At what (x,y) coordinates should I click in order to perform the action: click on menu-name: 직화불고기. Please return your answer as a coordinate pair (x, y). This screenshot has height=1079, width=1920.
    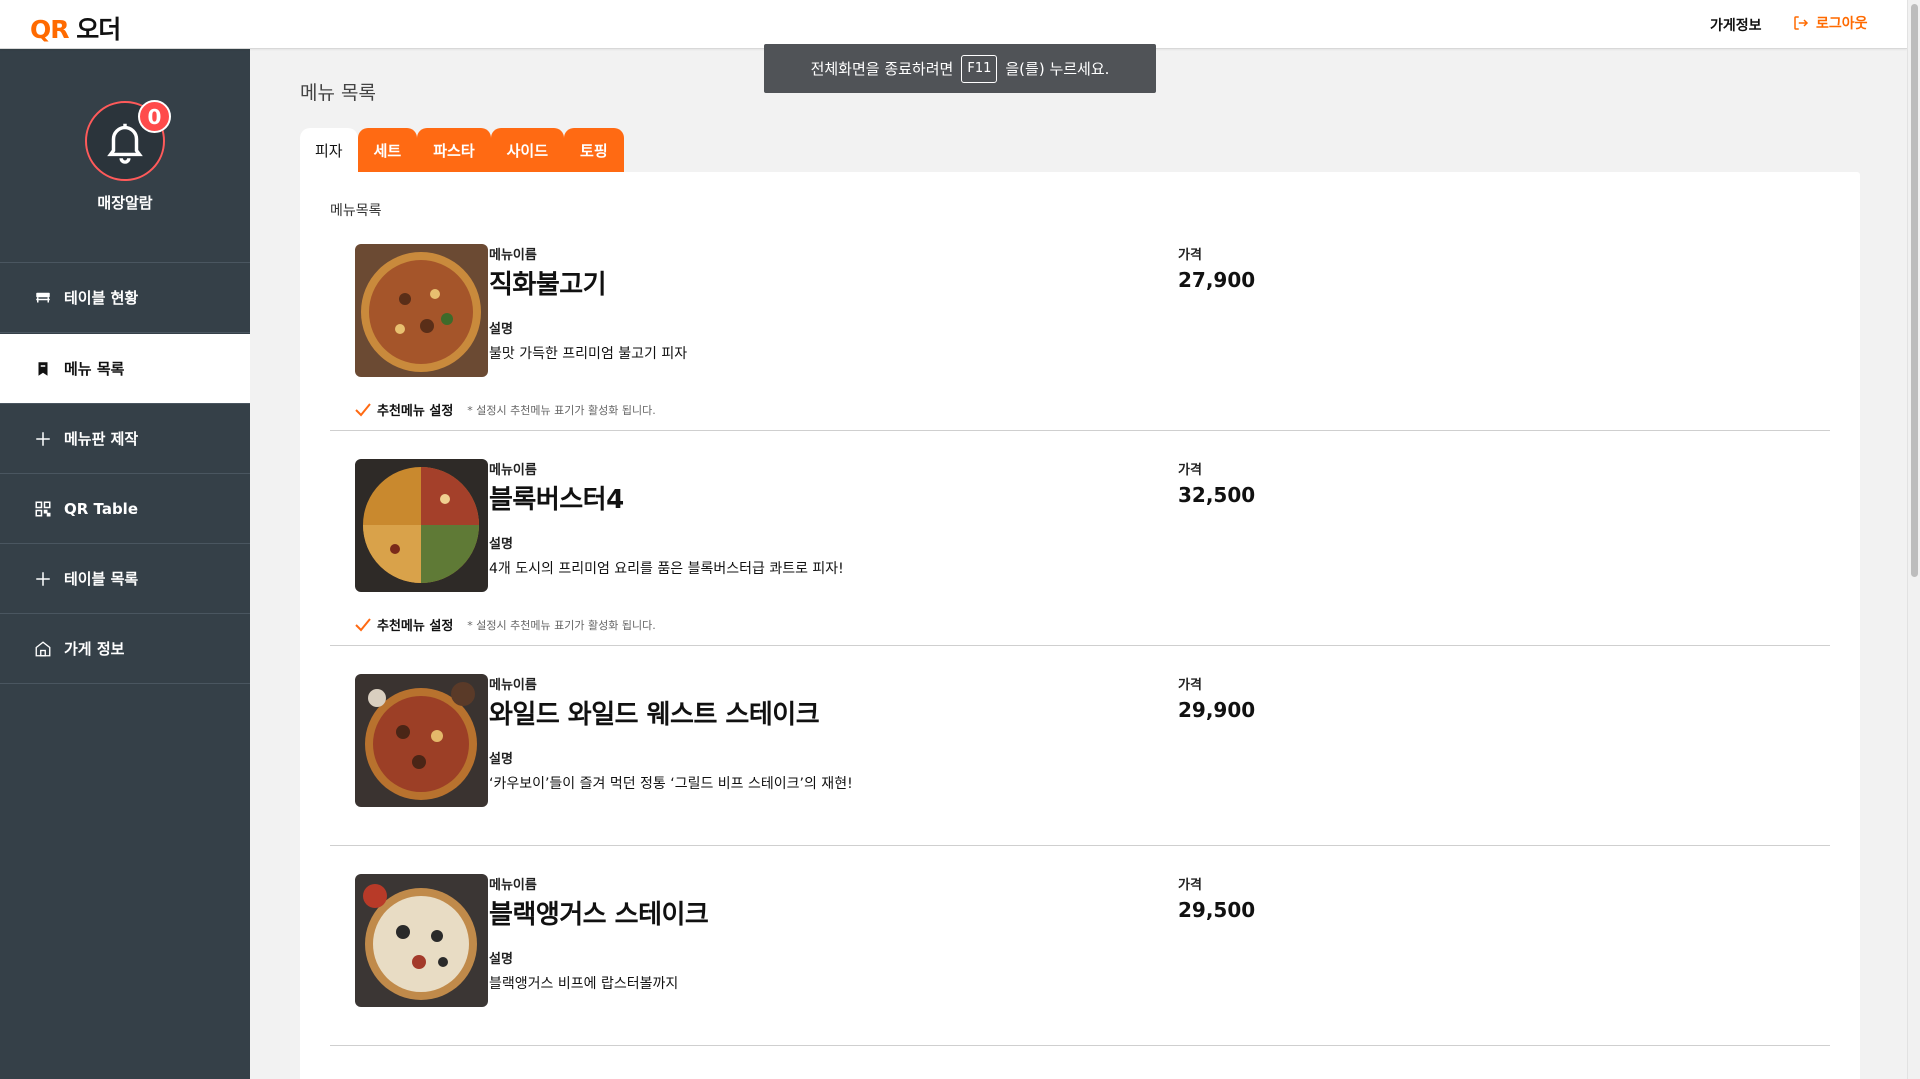
    Looking at the image, I should click on (548, 285).